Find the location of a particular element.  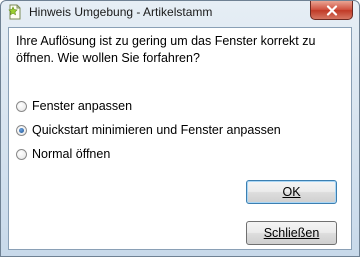

option-fenster-anpassen: Fenster anpassen is located at coordinates (74, 106).